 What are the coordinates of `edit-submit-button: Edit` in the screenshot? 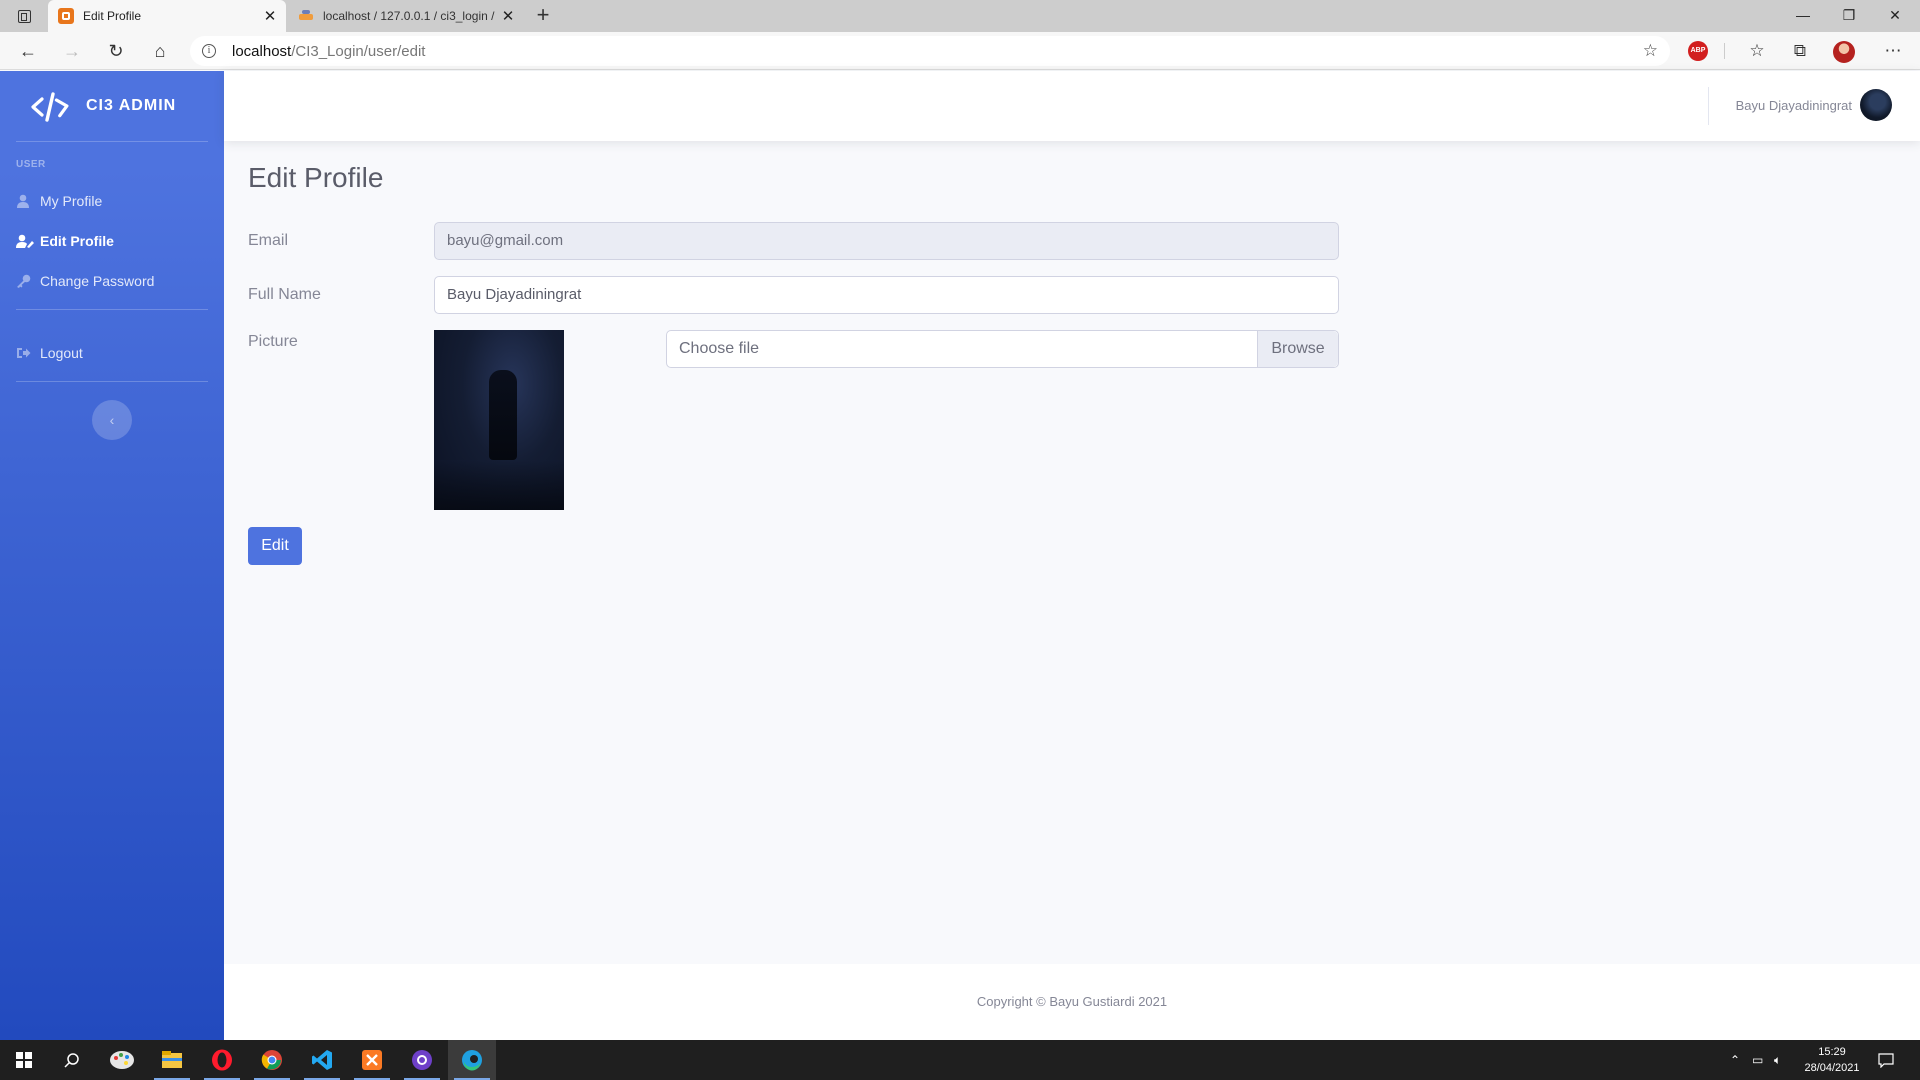 It's located at (275, 546).